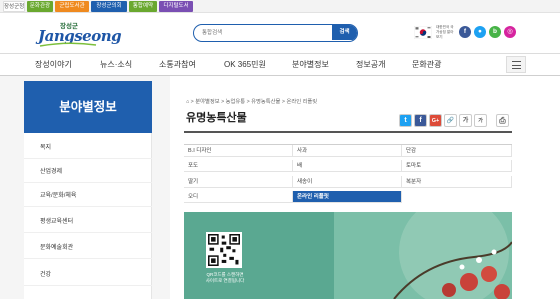 Image resolution: width=560 pixels, height=299 pixels. Describe the element at coordinates (216, 118) in the screenshot. I see `page-title: 유명농특산물` at that location.